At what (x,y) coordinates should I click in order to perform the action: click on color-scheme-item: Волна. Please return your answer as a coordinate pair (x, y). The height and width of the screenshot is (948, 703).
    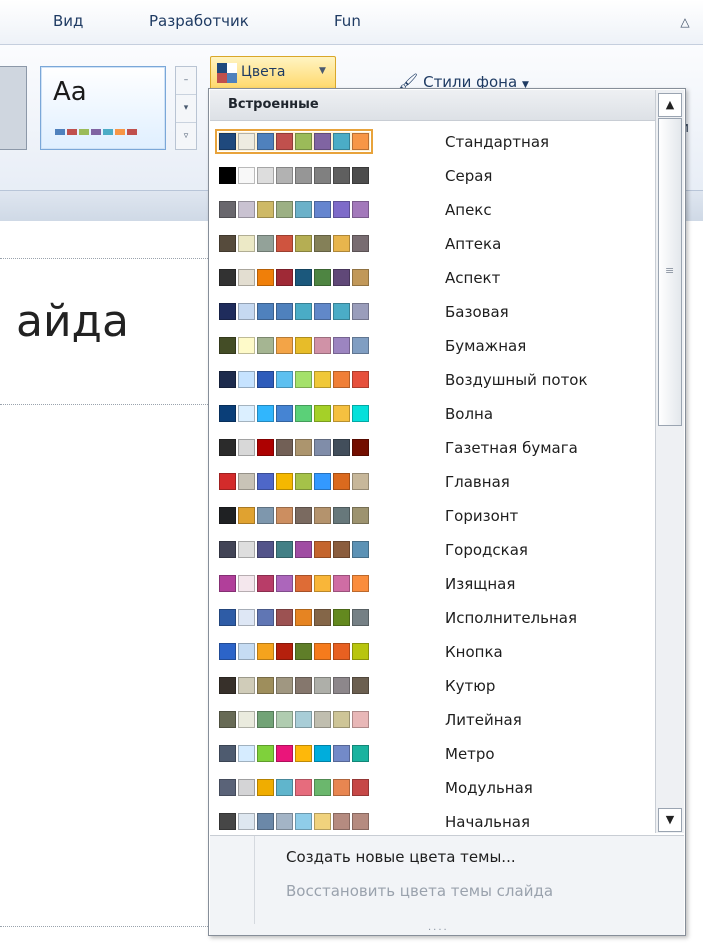
    Looking at the image, I should click on (431, 414).